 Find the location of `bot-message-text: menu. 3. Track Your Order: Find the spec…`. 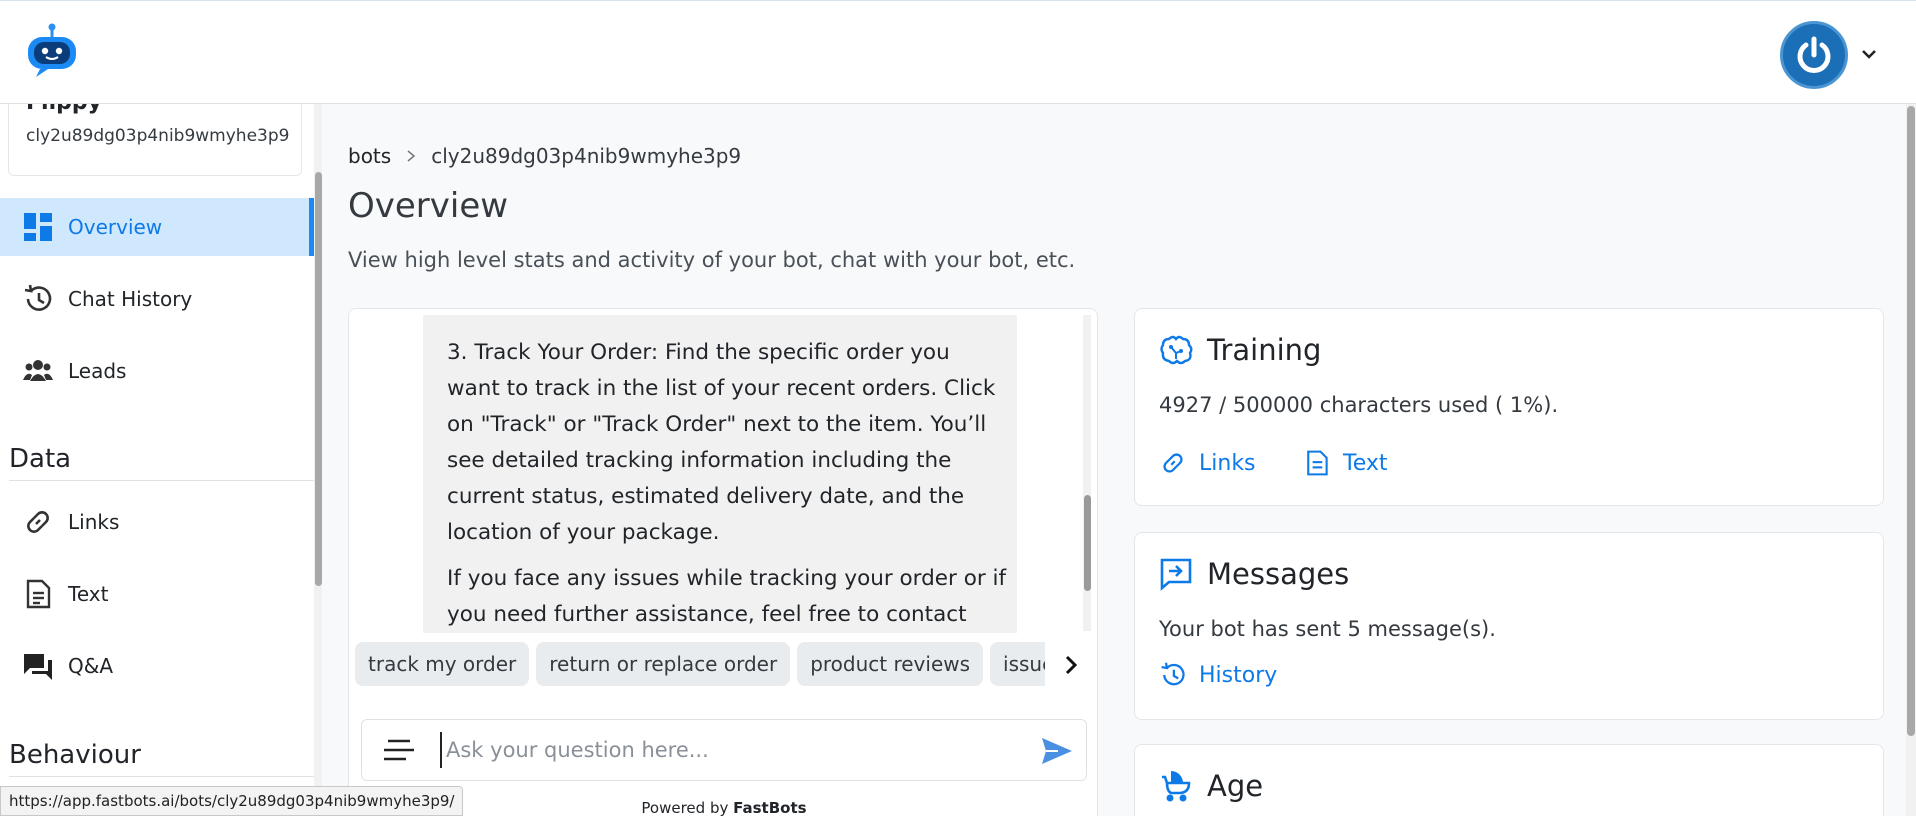

bot-message-text: menu. 3. Track Your Order: Find the spec… is located at coordinates (727, 474).